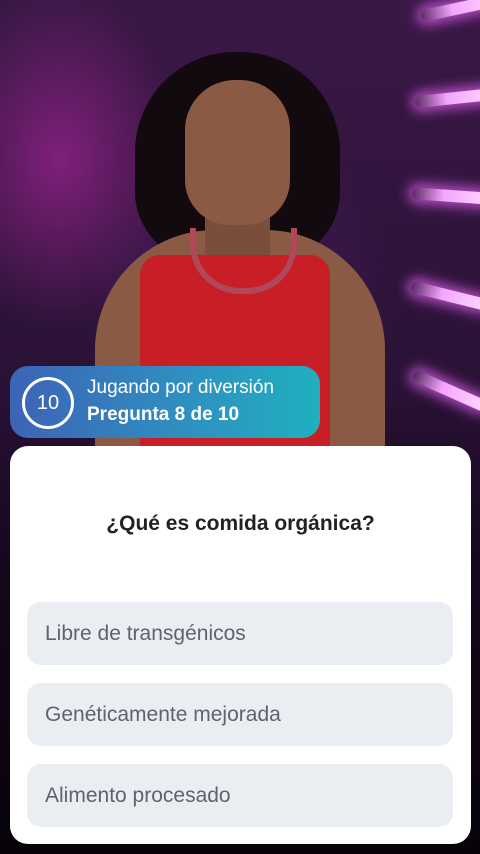  I want to click on question-progress-label: Pregunta 8 de 10, so click(163, 414).